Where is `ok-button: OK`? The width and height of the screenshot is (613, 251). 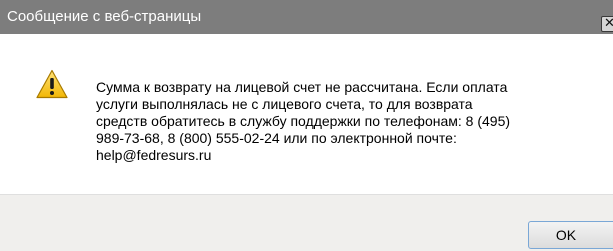
ok-button: OK is located at coordinates (570, 235).